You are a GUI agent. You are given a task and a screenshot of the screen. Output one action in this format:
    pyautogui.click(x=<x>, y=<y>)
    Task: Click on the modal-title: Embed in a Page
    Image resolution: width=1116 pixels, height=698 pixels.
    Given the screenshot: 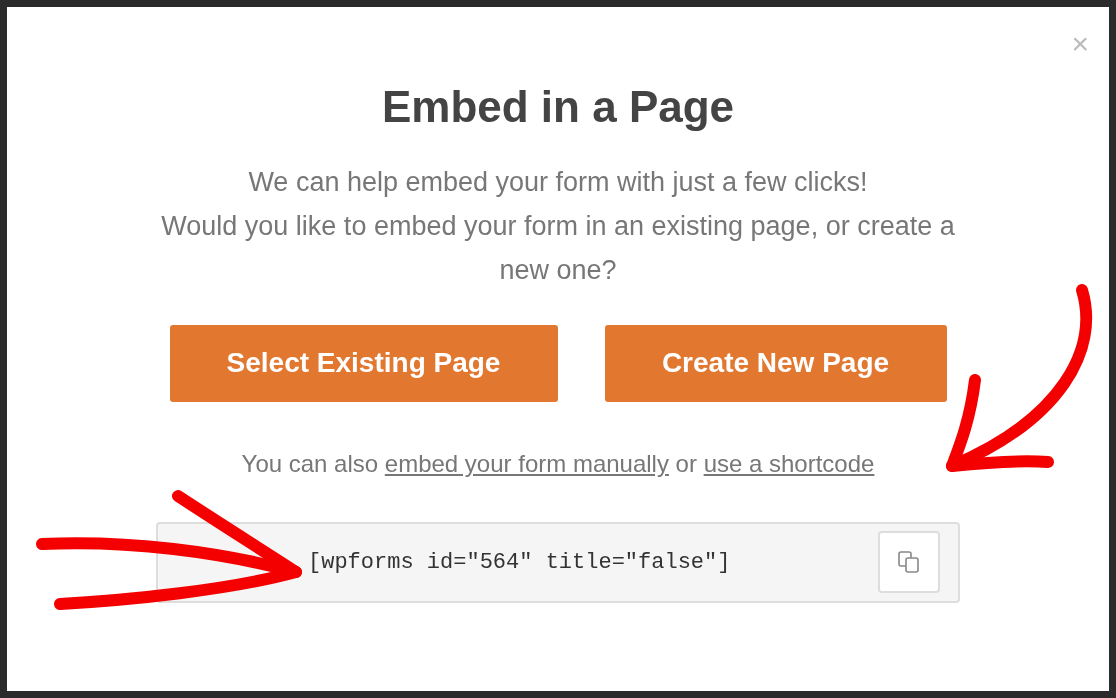 What is the action you would take?
    pyautogui.click(x=558, y=107)
    